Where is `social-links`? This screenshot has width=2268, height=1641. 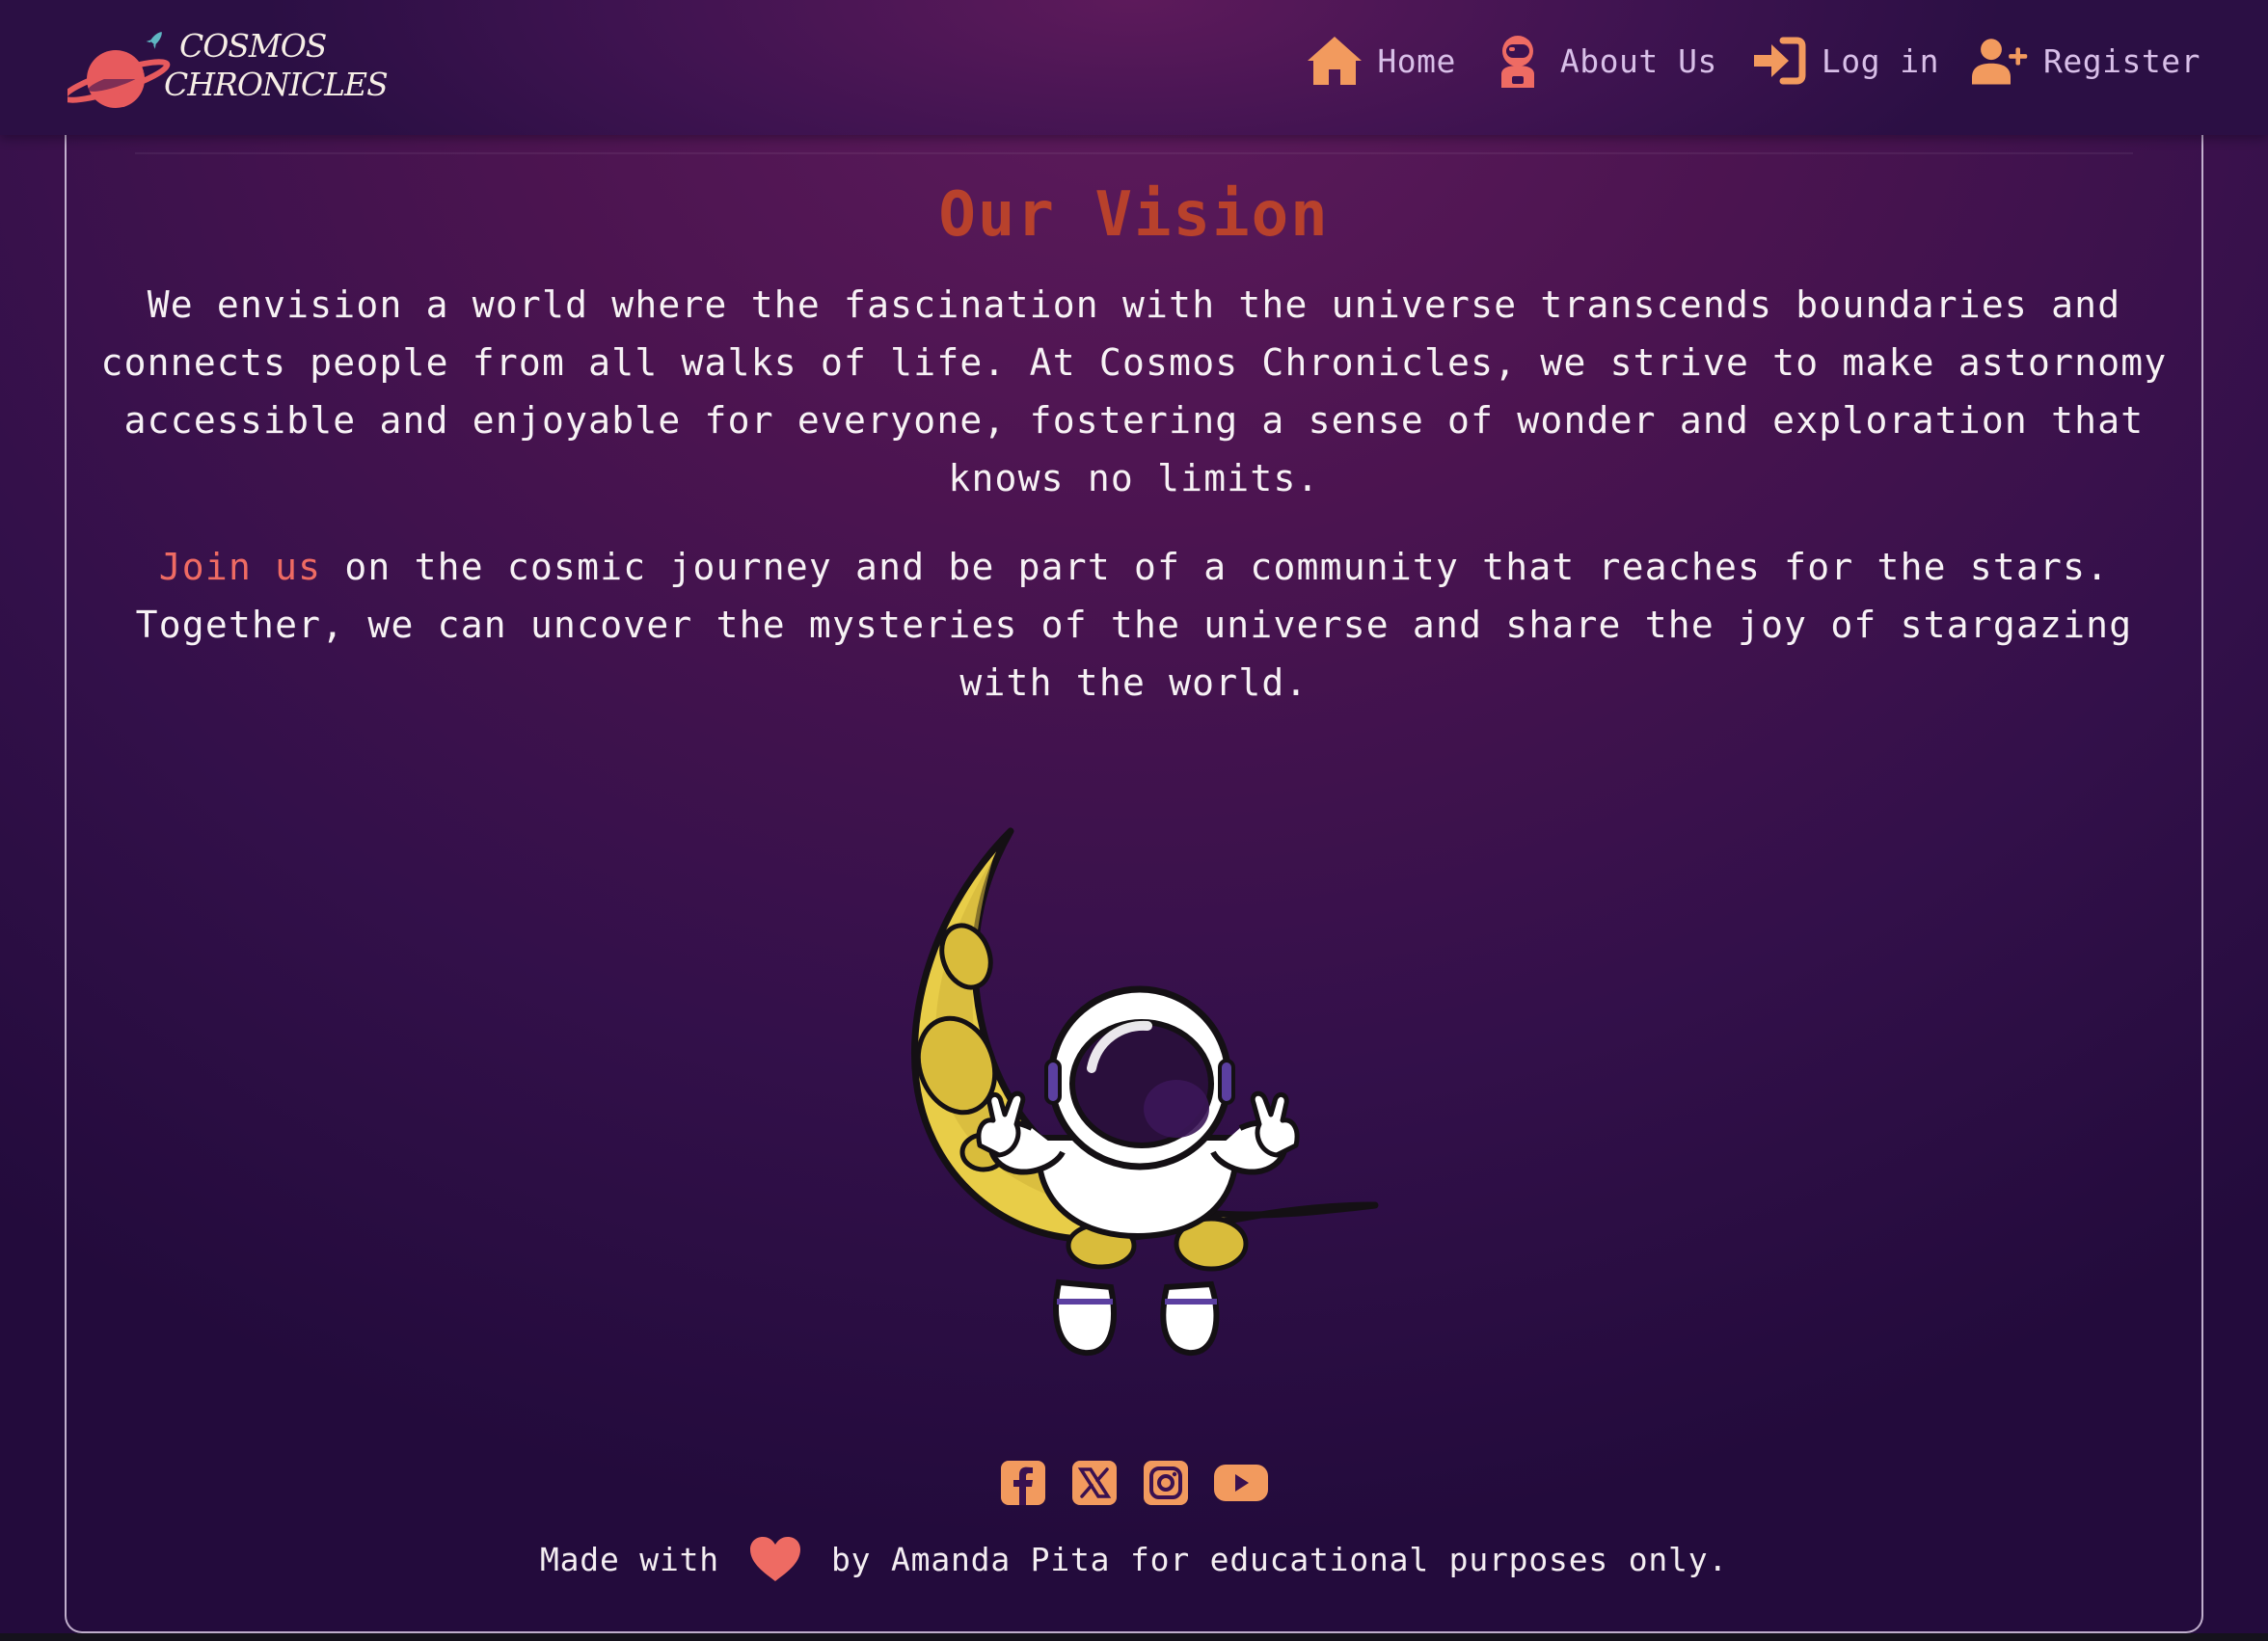 social-links is located at coordinates (1134, 1483).